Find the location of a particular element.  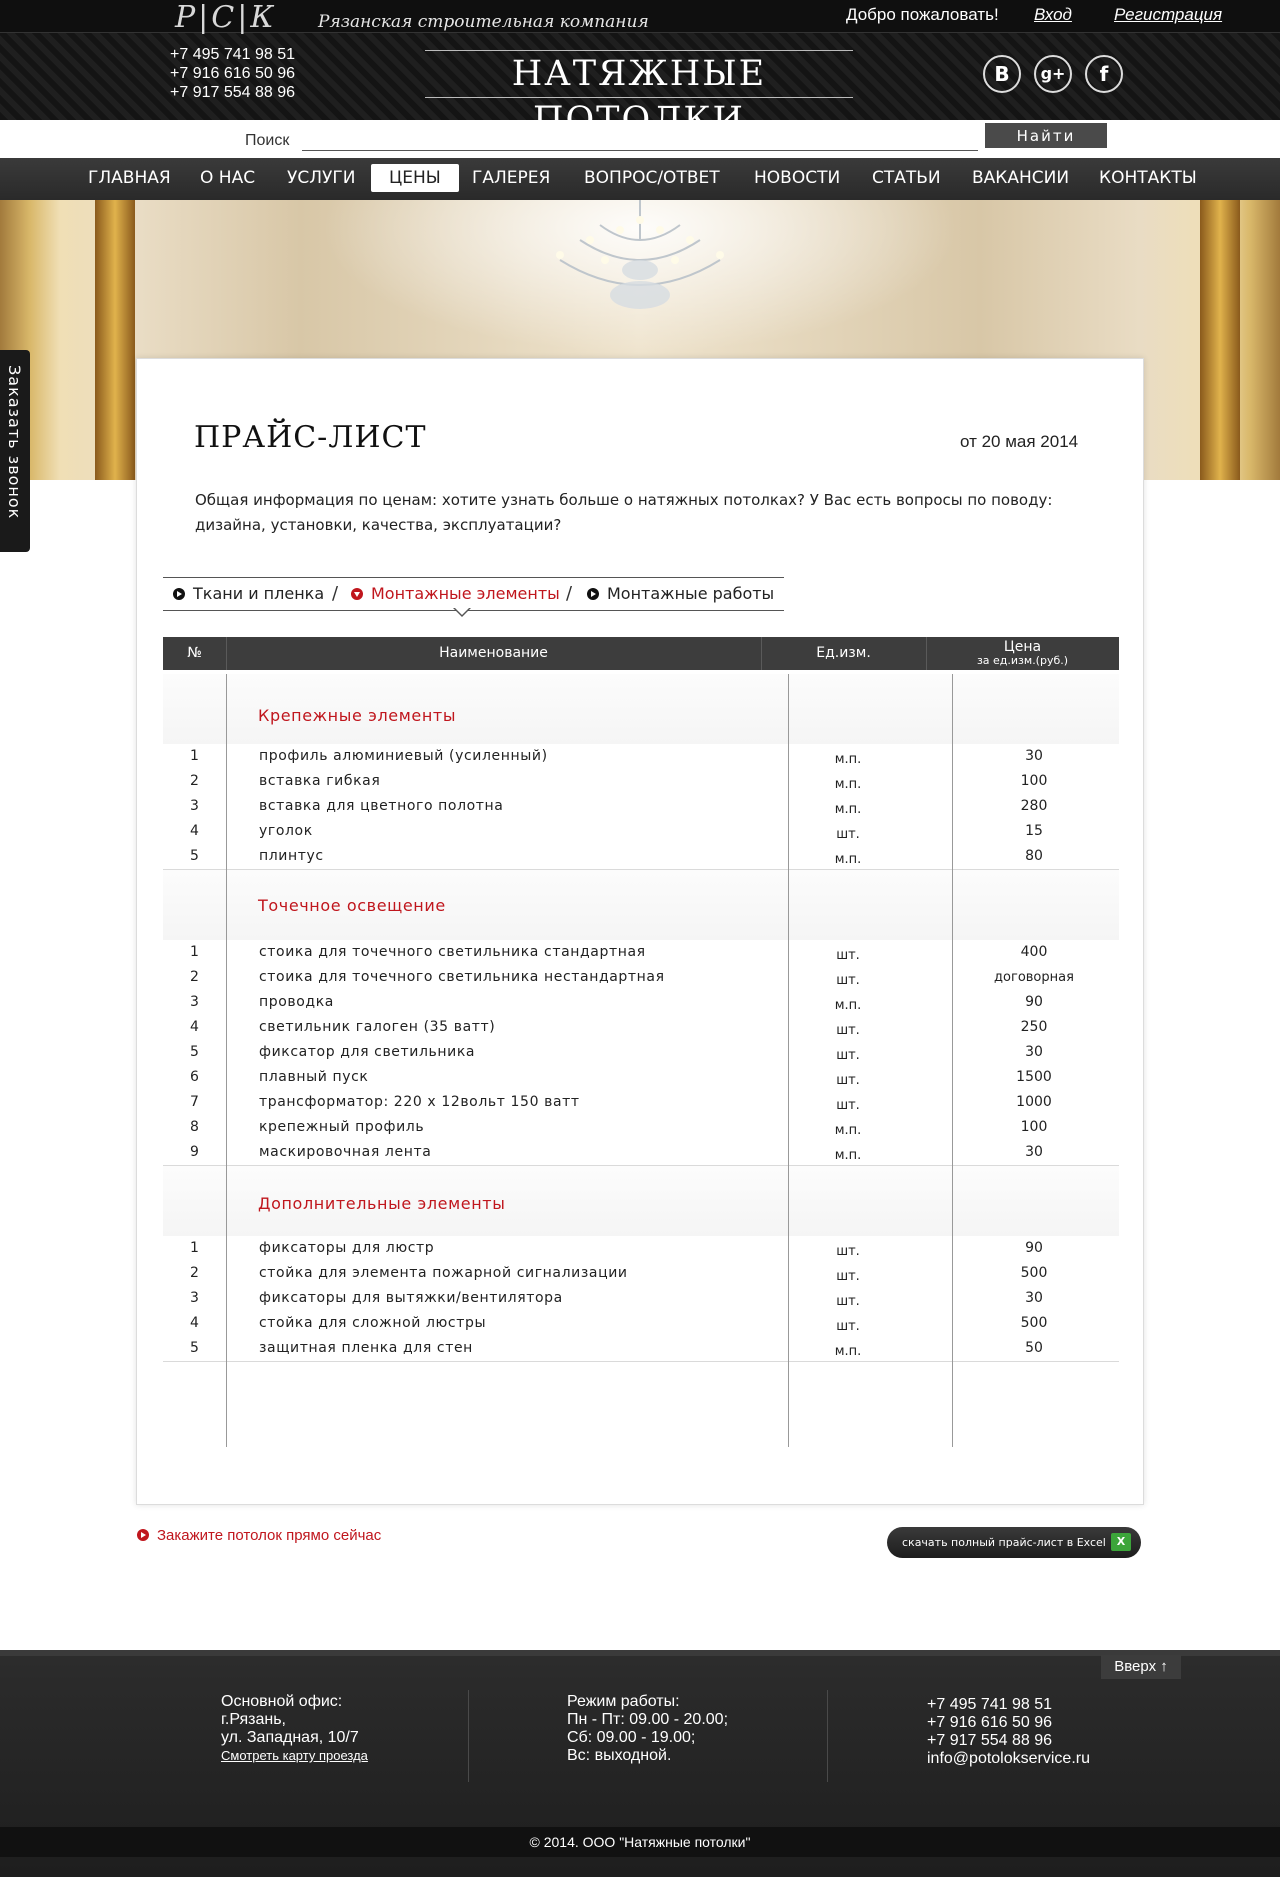

row-price: договорная is located at coordinates (1034, 977).